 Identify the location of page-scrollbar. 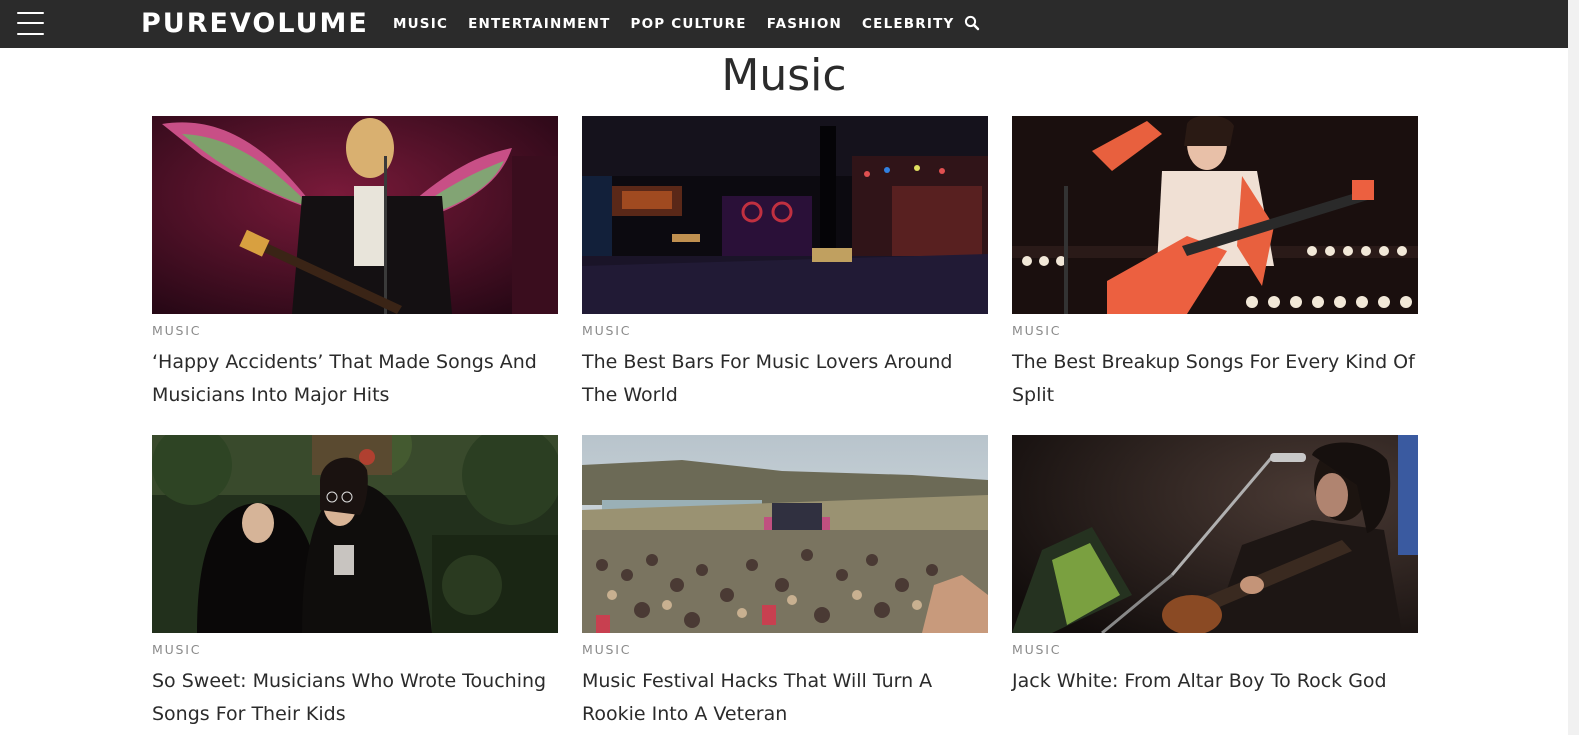
(1573, 367).